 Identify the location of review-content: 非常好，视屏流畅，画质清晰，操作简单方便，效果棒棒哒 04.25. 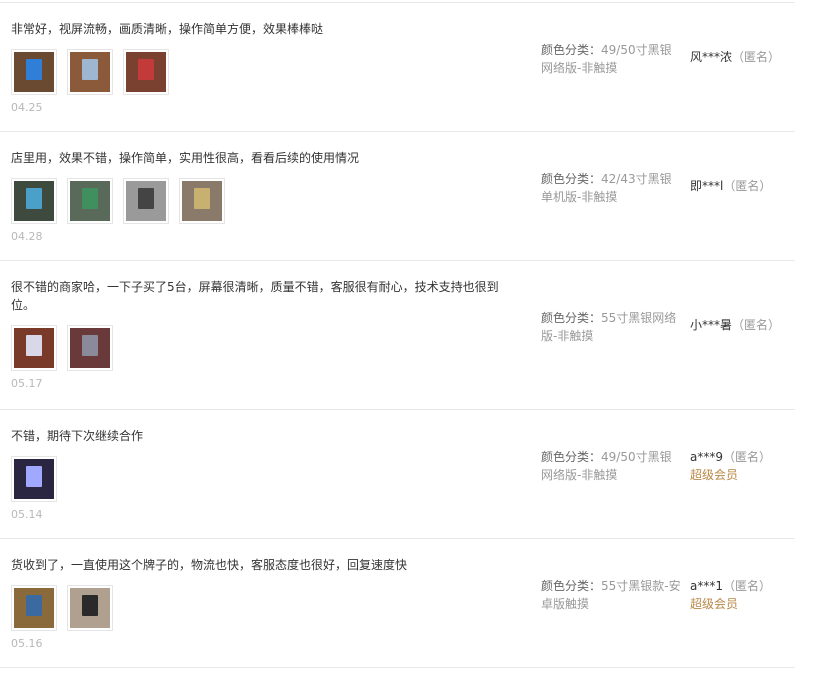
(261, 67).